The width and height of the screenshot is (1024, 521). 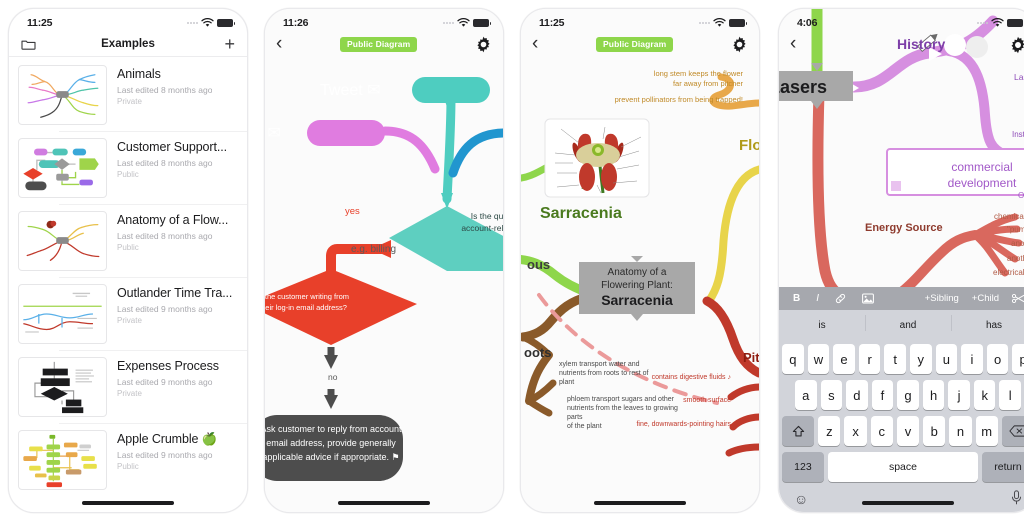 What do you see at coordinates (1021, 195) in the screenshot?
I see `node-label-ope: Ope` at bounding box center [1021, 195].